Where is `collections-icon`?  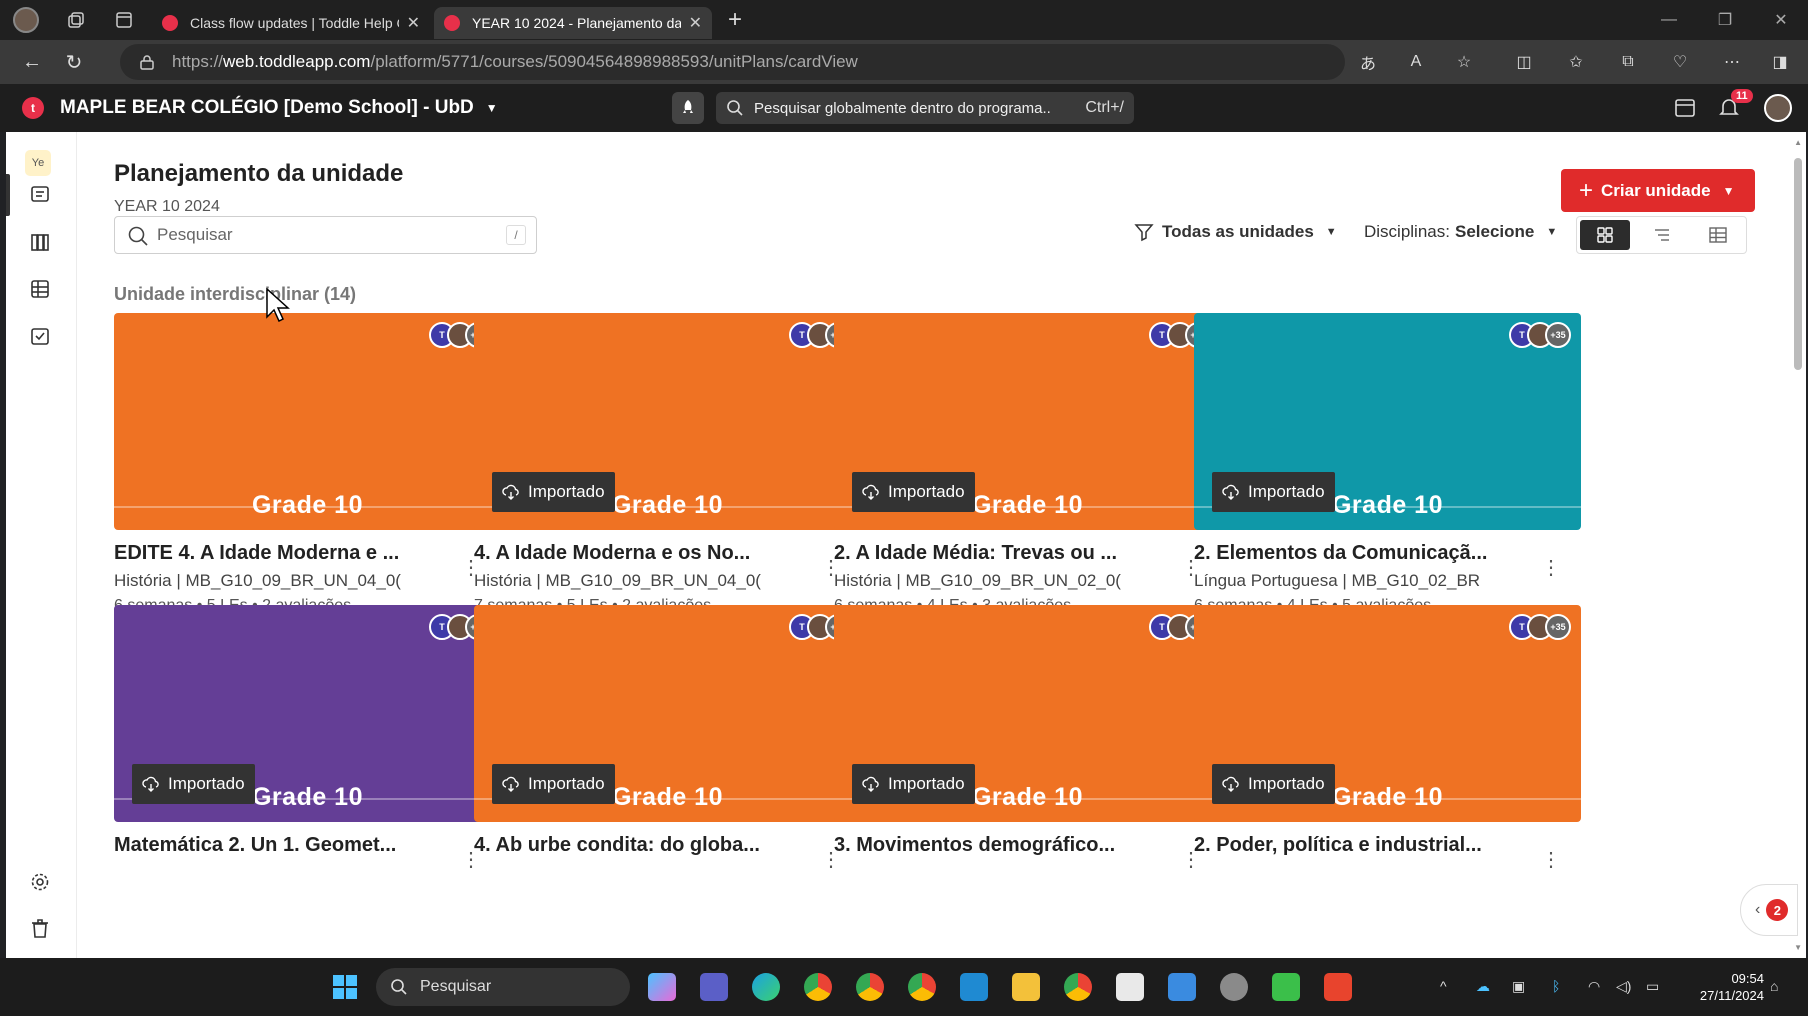
collections-icon is located at coordinates (76, 20).